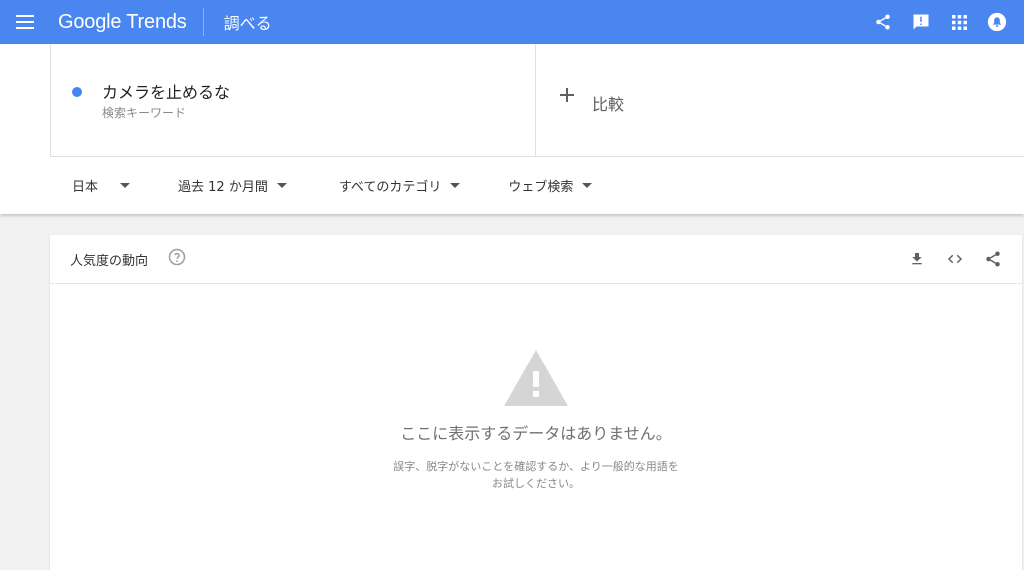  I want to click on filters-row: 日本 過去 12 か月間 すべてのカテゴリ ウェブ検索, so click(321, 185).